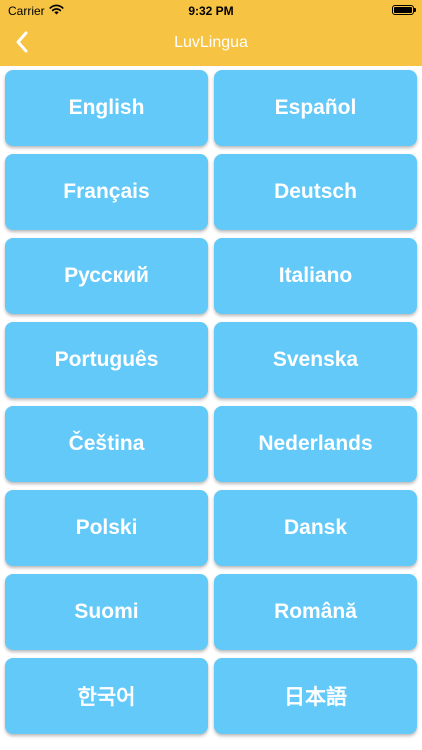 This screenshot has width=422, height=750. Describe the element at coordinates (315, 528) in the screenshot. I see `language-button-danish: Dansk` at that location.